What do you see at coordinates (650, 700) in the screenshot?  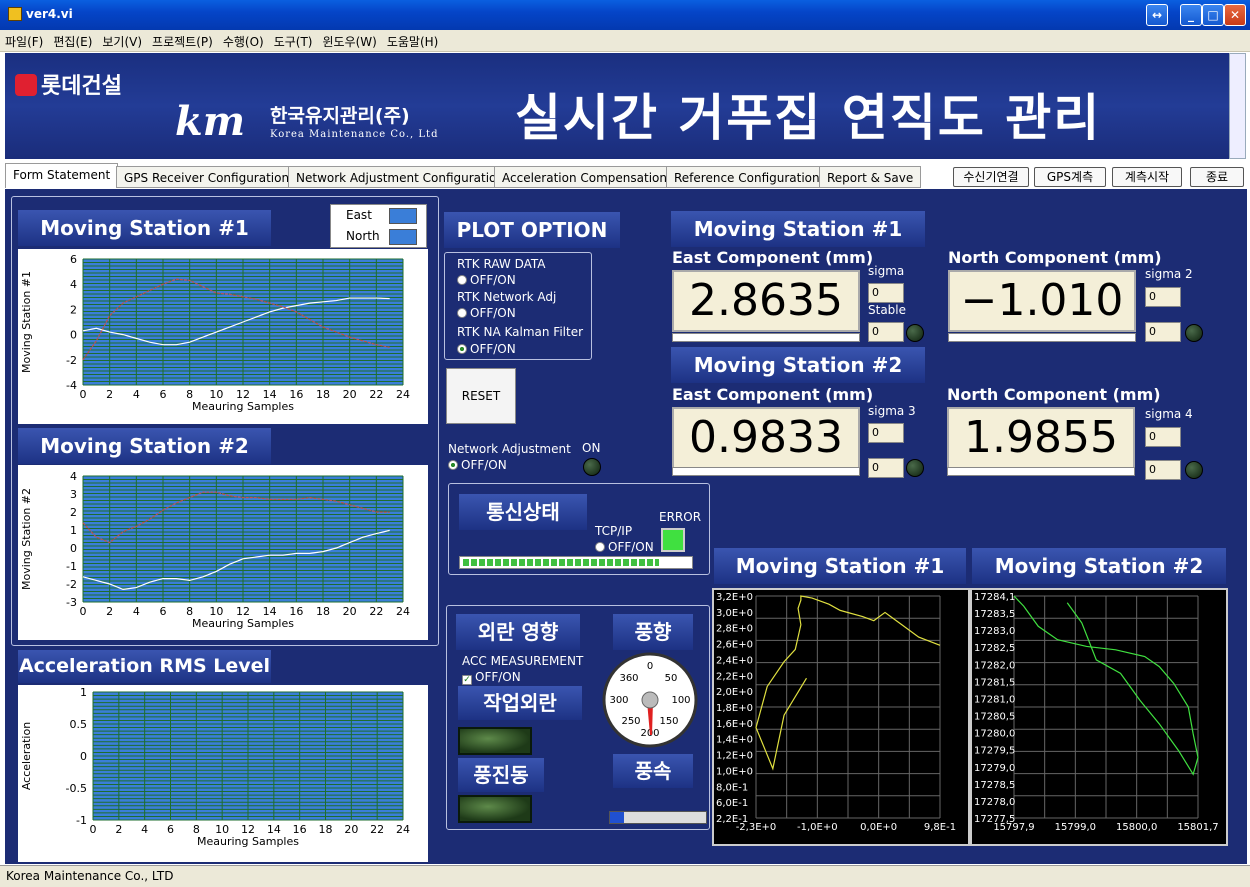 I see `wind-direction-dial: 0 50 100 150 200 250 300 360` at bounding box center [650, 700].